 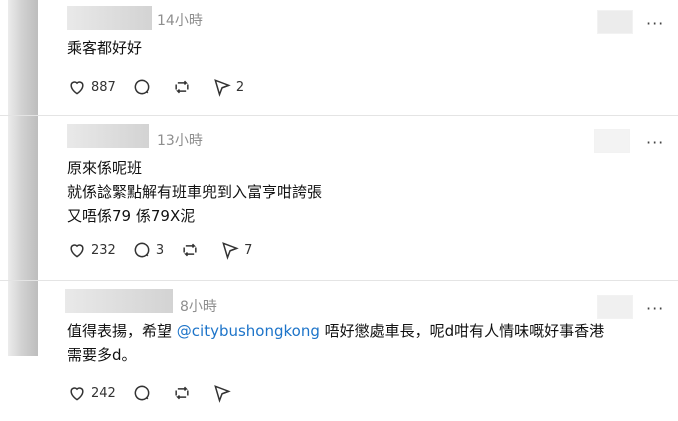 I want to click on share-button: 2, so click(x=228, y=87).